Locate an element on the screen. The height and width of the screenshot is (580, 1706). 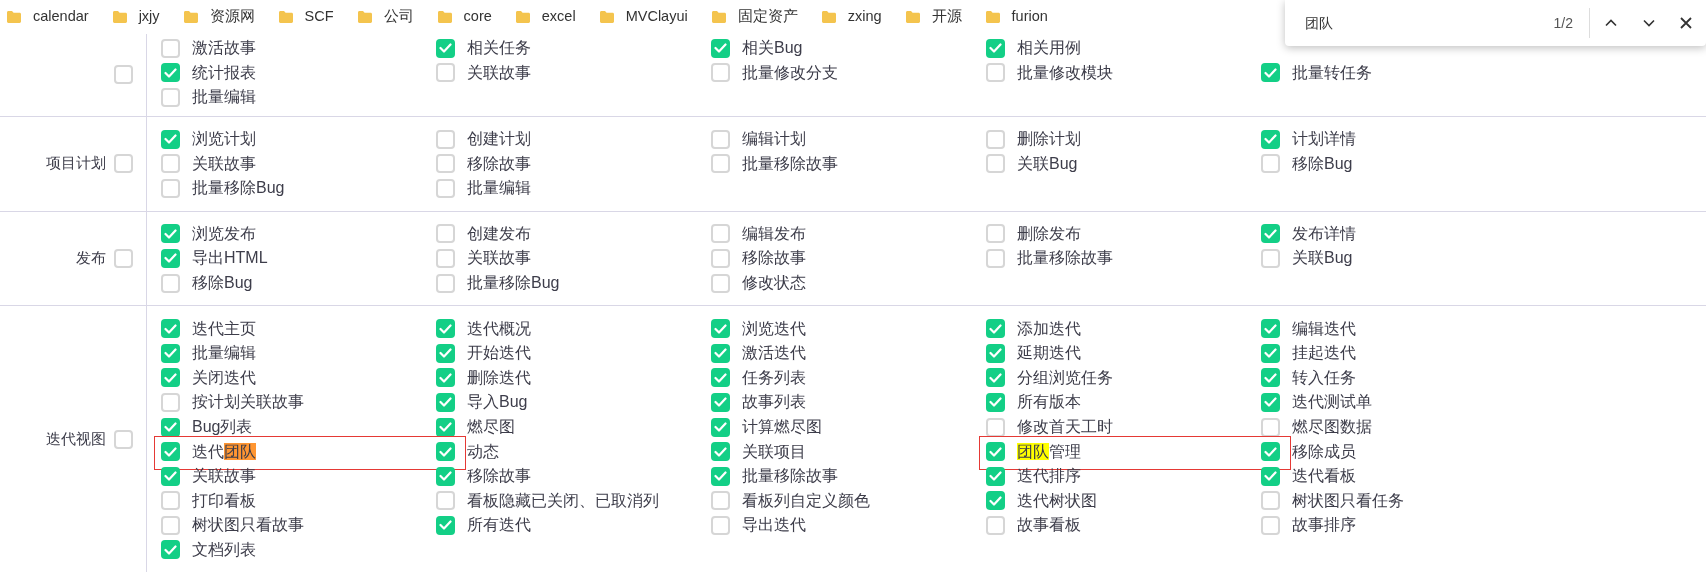
bookmark: calendar is located at coordinates (47, 17).